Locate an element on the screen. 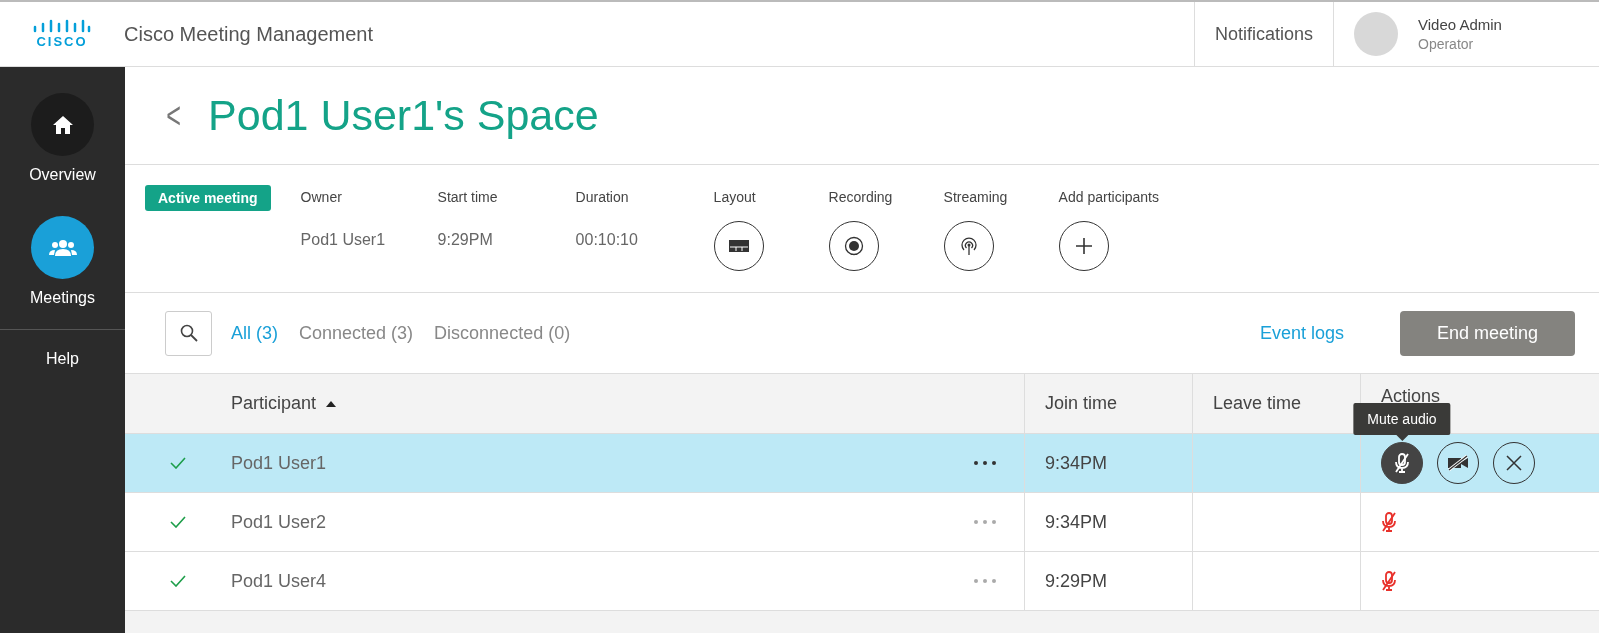  close-icon is located at coordinates (1514, 463).